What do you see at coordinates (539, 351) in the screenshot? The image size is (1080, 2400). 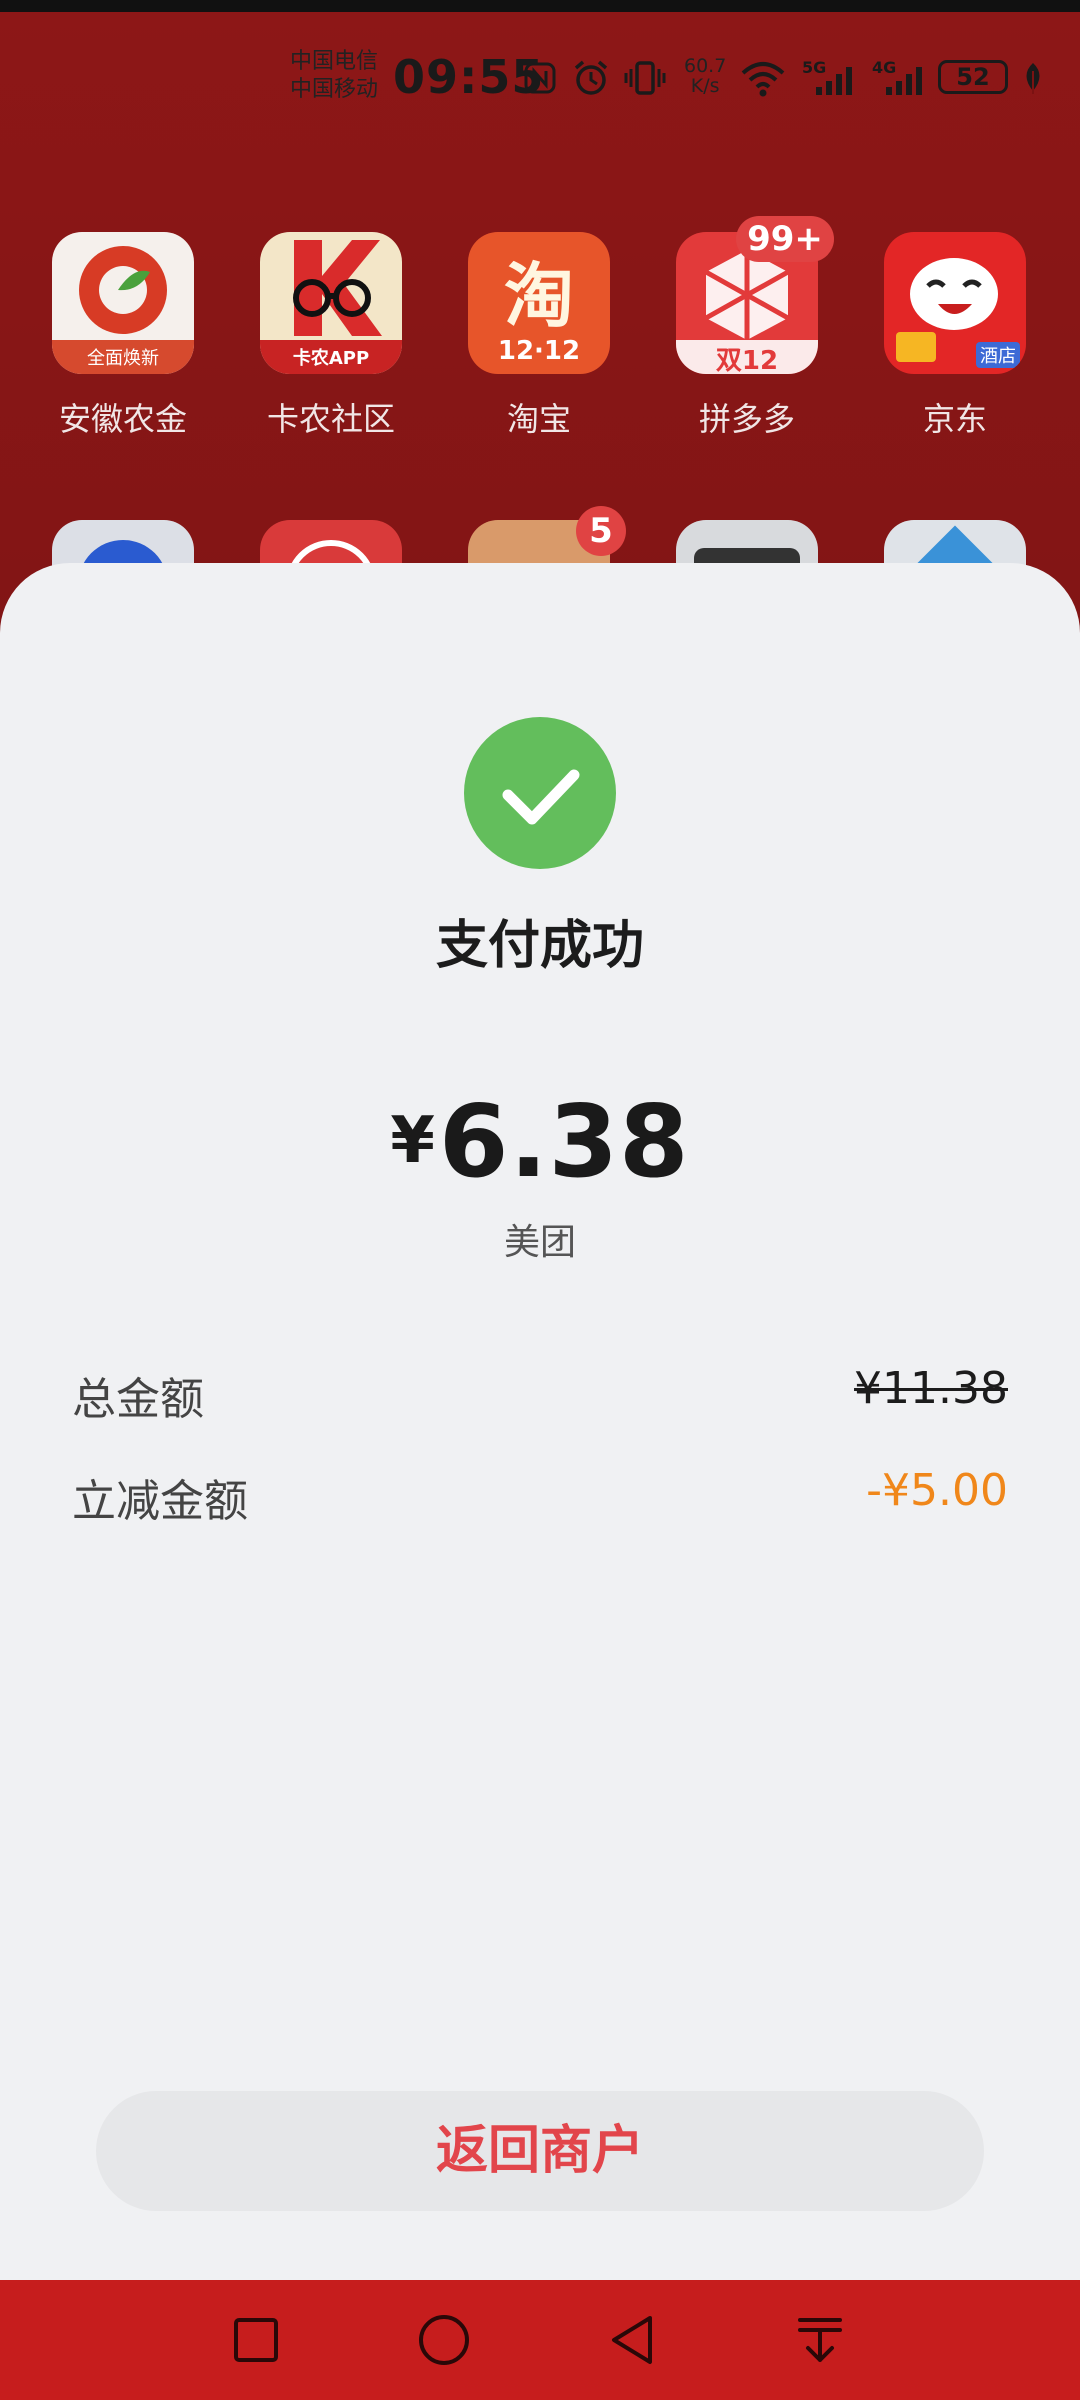 I see `app-tile-text: 12·12` at bounding box center [539, 351].